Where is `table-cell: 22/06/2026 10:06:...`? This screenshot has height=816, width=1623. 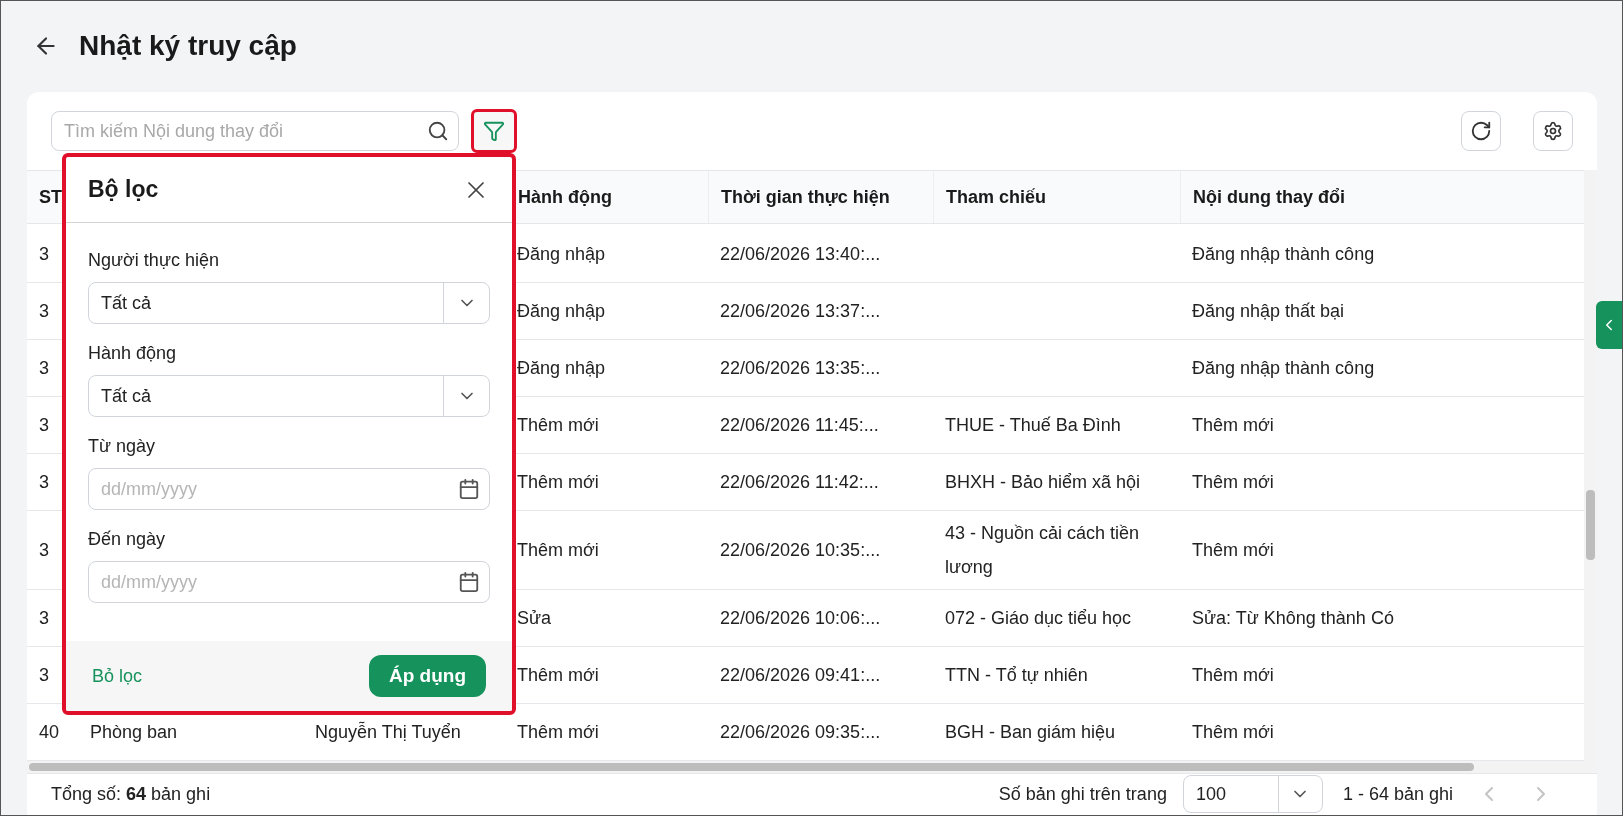
table-cell: 22/06/2026 10:06:... is located at coordinates (800, 618).